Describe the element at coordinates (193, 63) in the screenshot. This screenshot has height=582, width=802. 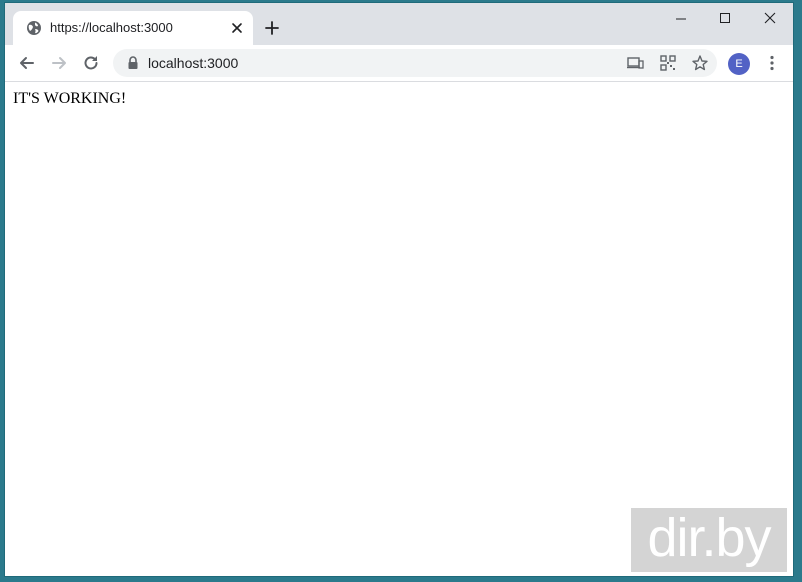
I see `url-text: localhost:3000` at that location.